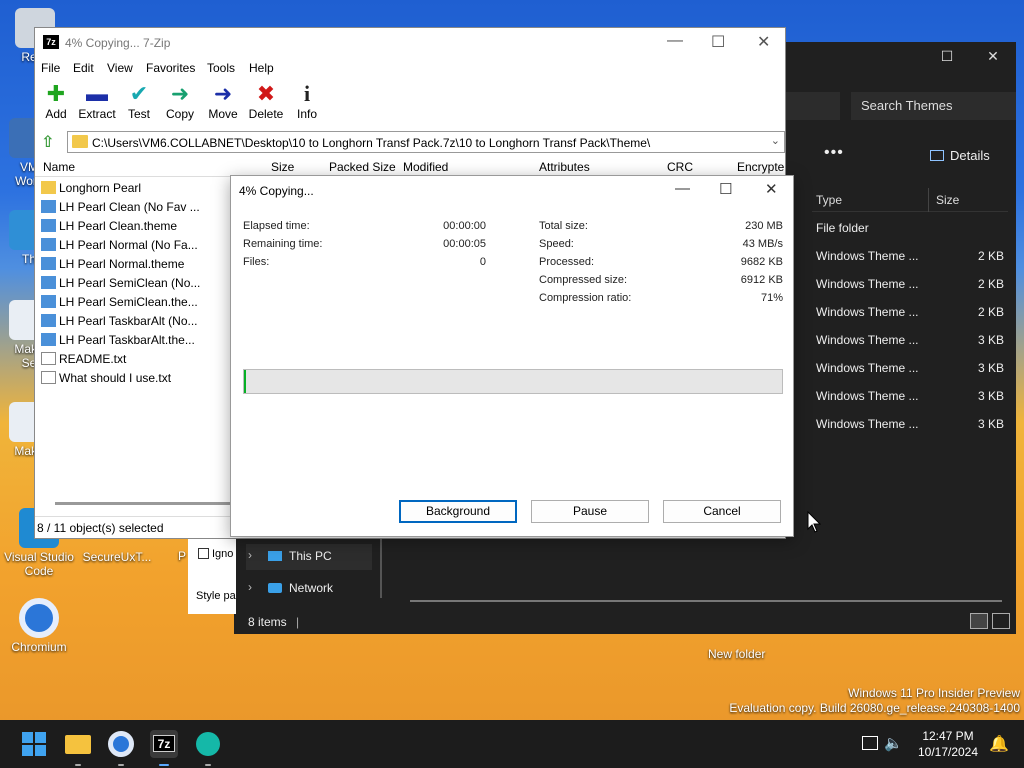  What do you see at coordinates (34, 744) in the screenshot?
I see `start-button` at bounding box center [34, 744].